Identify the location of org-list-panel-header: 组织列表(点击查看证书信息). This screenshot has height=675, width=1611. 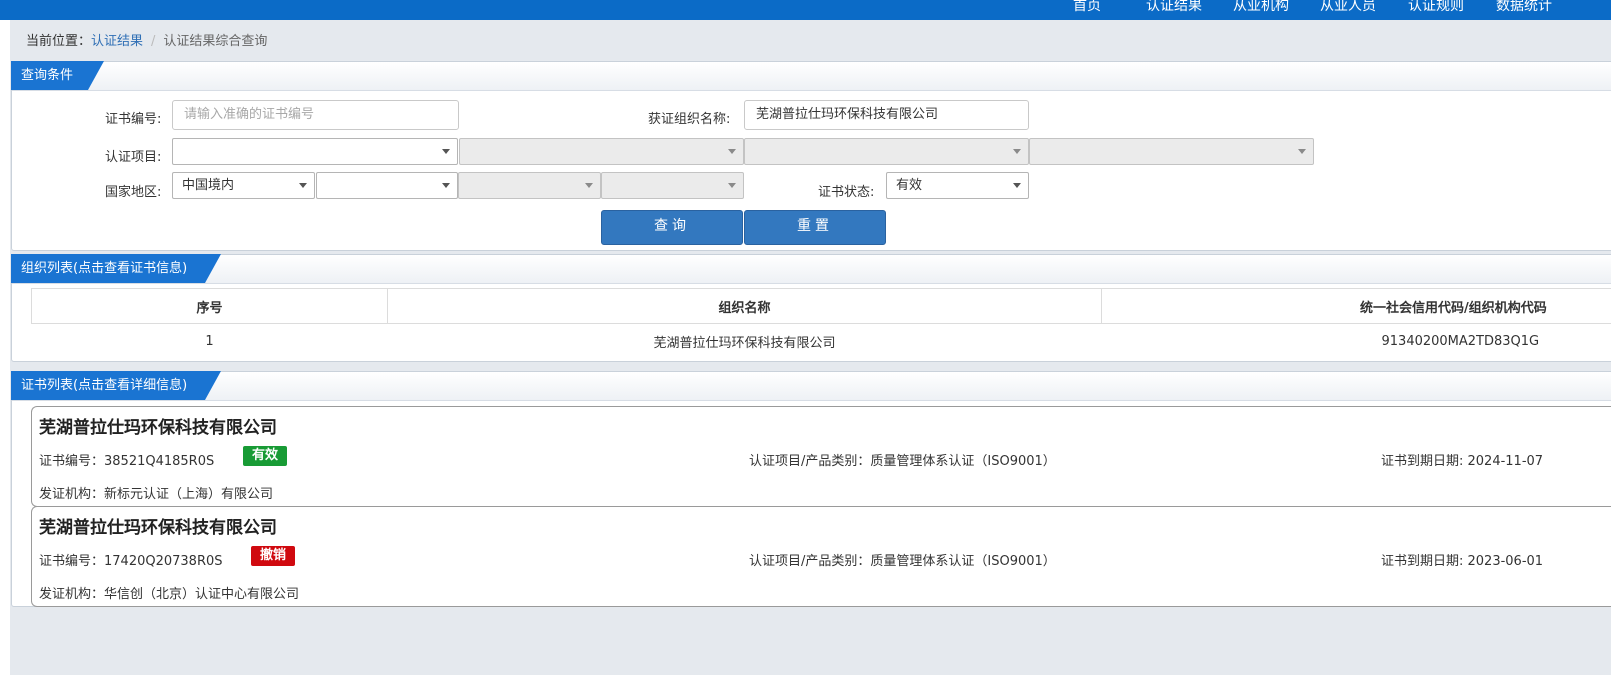
(811, 269).